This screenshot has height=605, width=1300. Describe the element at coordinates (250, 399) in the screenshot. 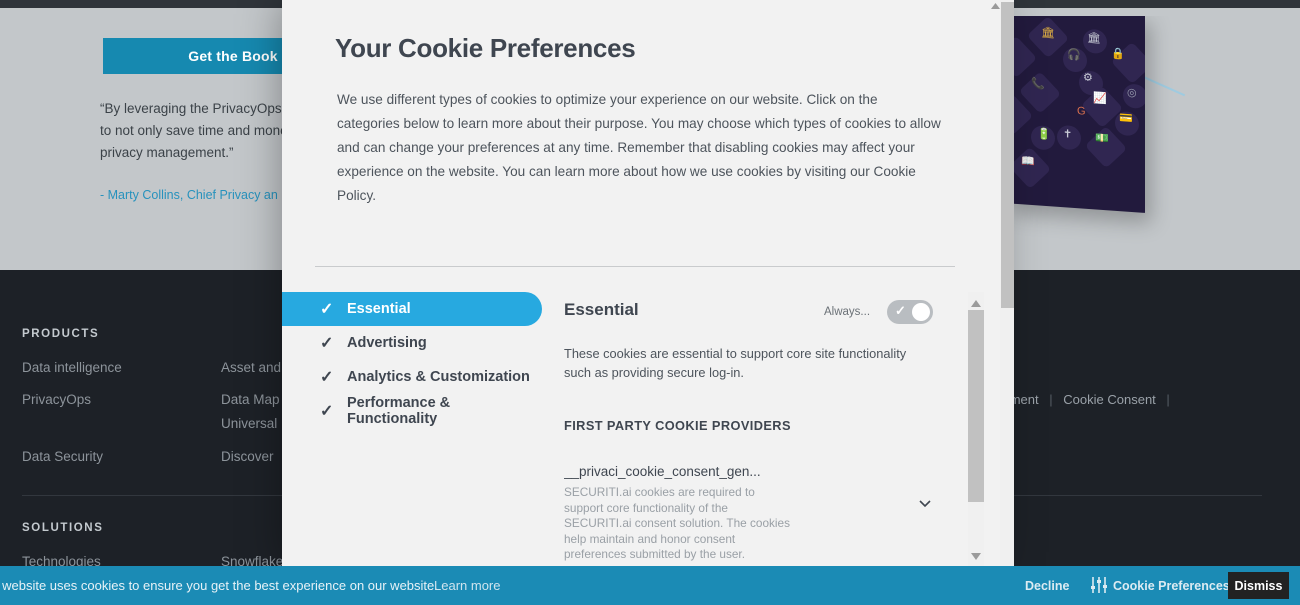

I see `footer-link-data-map: Data Map` at that location.